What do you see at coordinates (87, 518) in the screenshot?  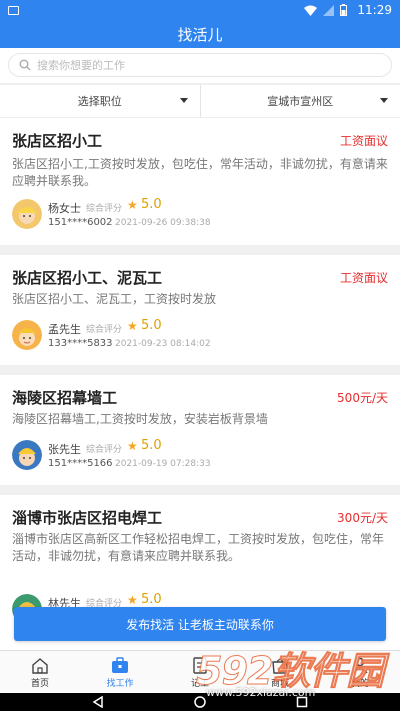 I see `job-title: 淄博市张店区招电焊工` at bounding box center [87, 518].